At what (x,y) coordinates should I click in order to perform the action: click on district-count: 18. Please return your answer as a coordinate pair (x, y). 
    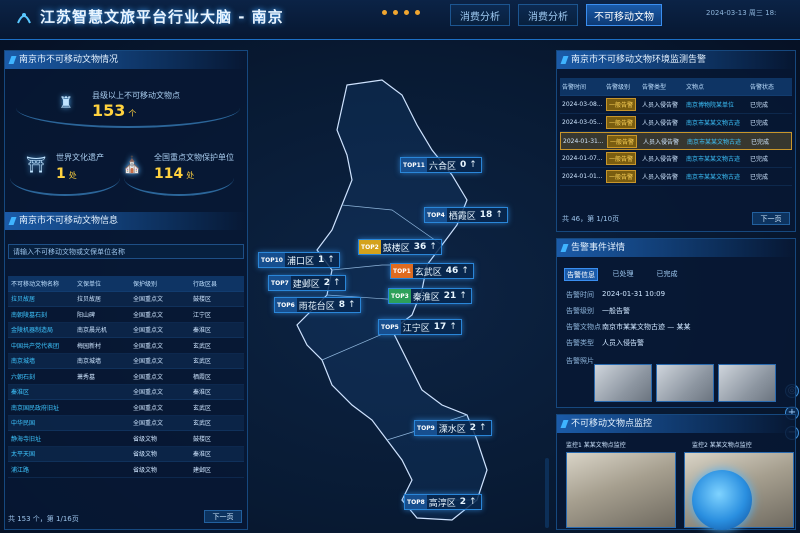
    Looking at the image, I should click on (486, 215).